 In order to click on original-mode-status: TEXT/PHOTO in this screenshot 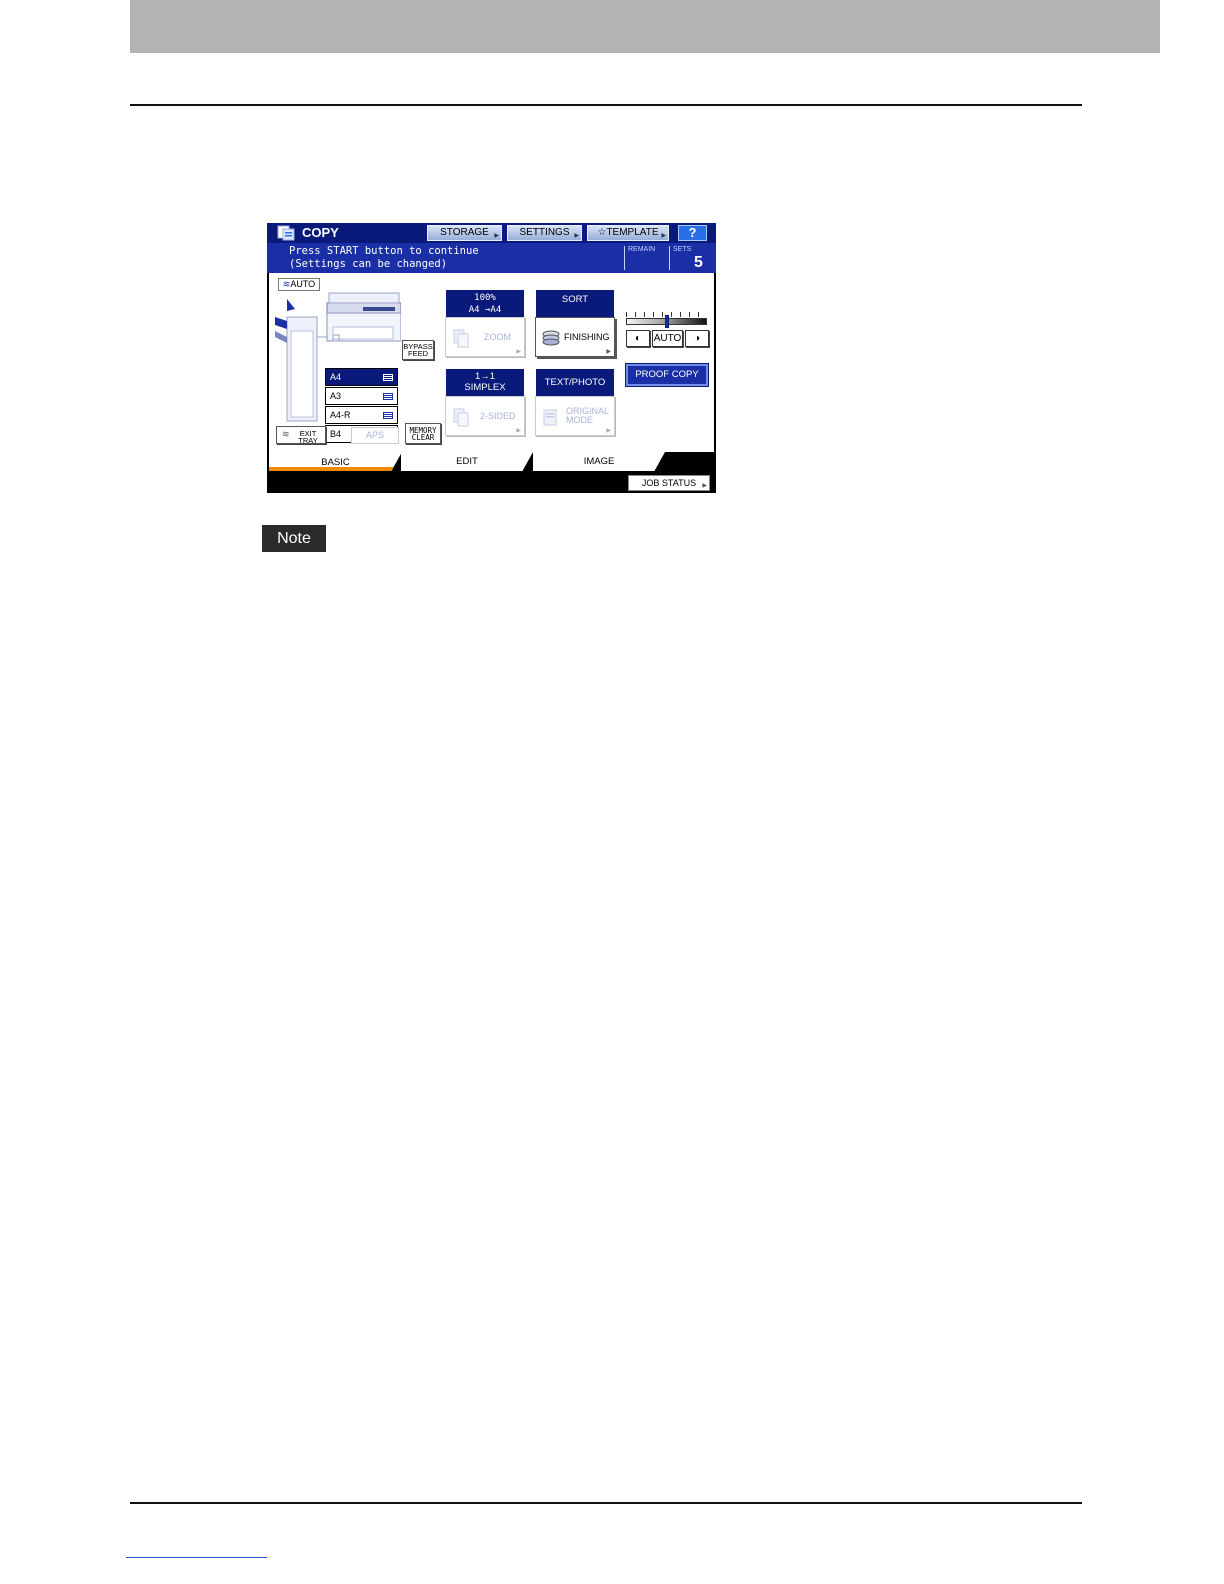, I will do `click(575, 382)`.